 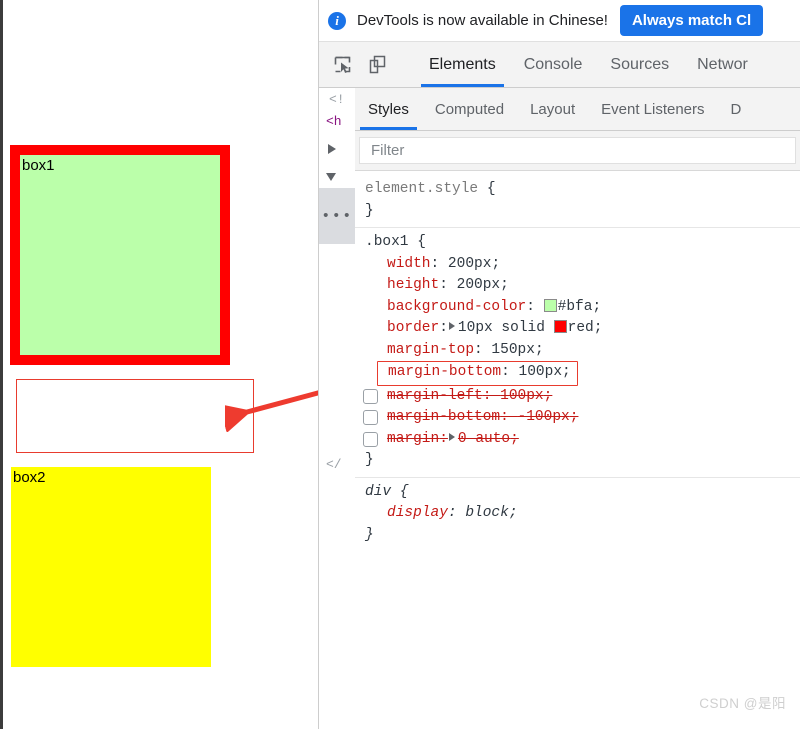 What do you see at coordinates (377, 65) in the screenshot?
I see `device-toolbar-icon` at bounding box center [377, 65].